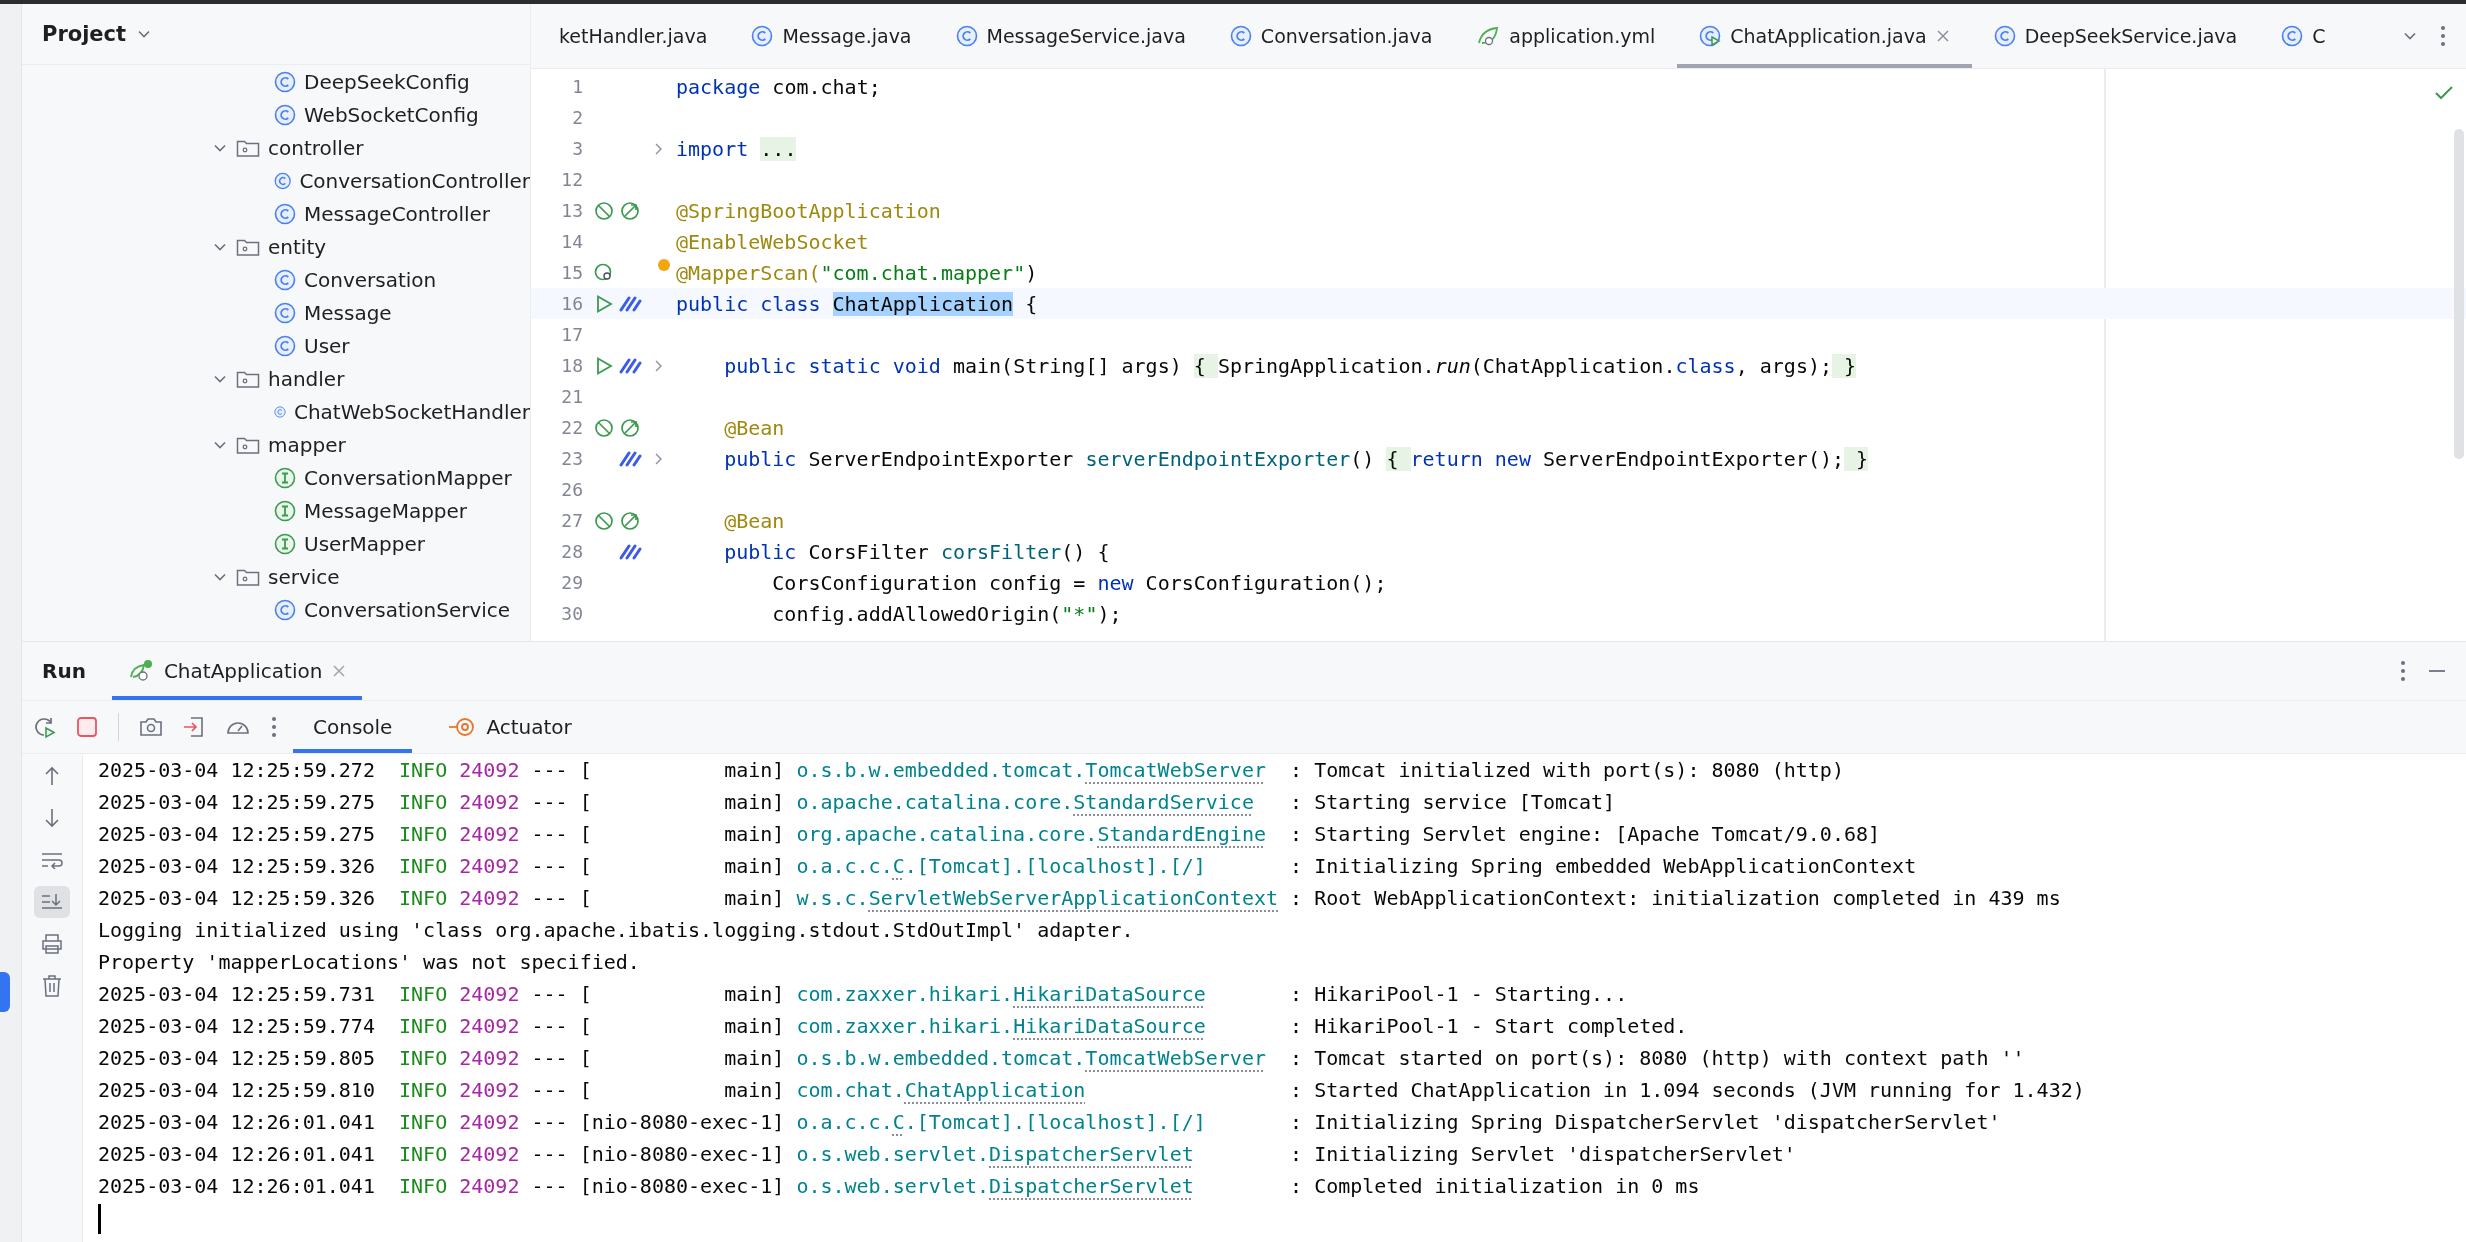  I want to click on scroll-to-end-icon, so click(52, 902).